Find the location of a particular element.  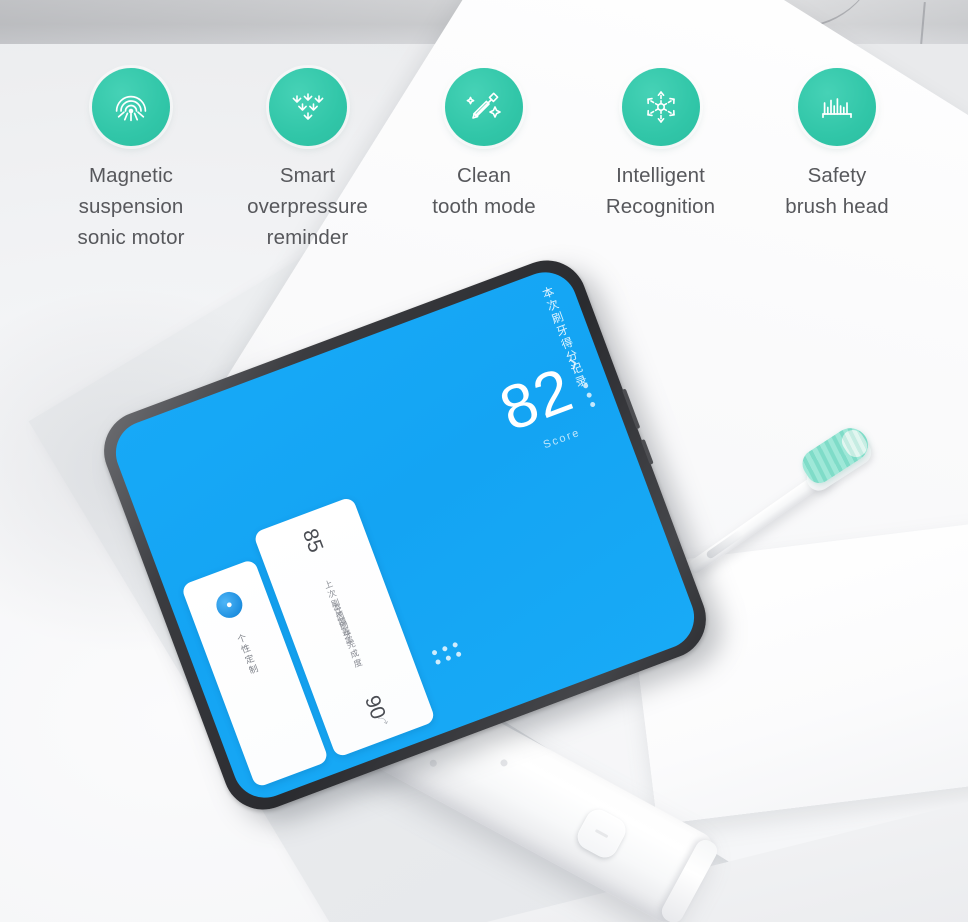

coverage-value: 85 is located at coordinates (312, 540).